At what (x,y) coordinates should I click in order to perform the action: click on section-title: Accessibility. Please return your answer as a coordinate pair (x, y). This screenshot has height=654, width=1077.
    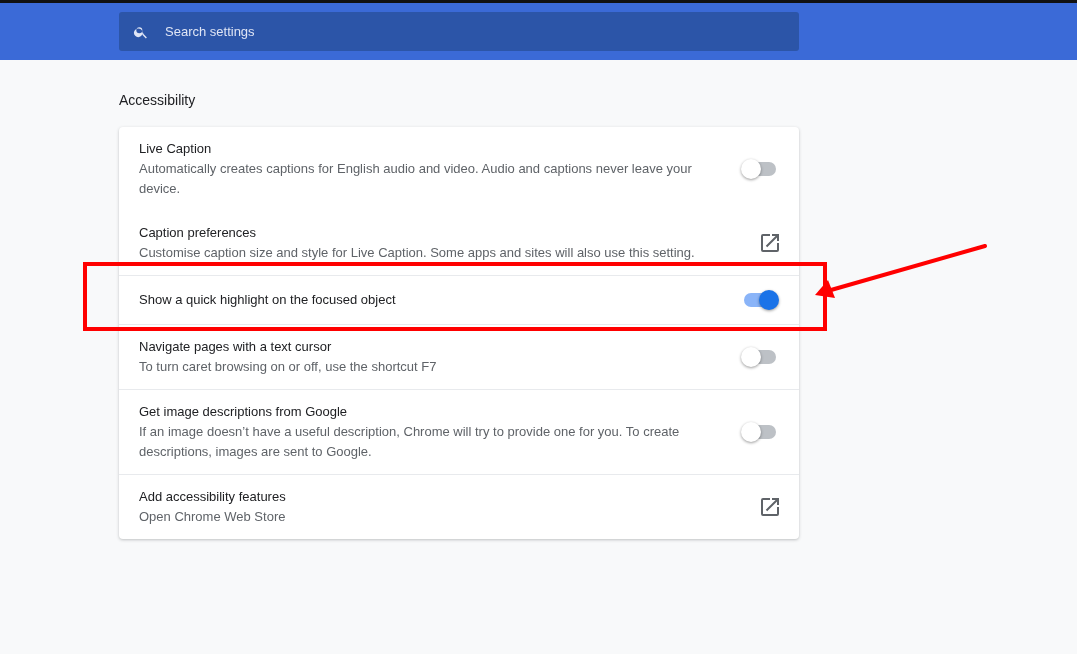
    Looking at the image, I should click on (158, 100).